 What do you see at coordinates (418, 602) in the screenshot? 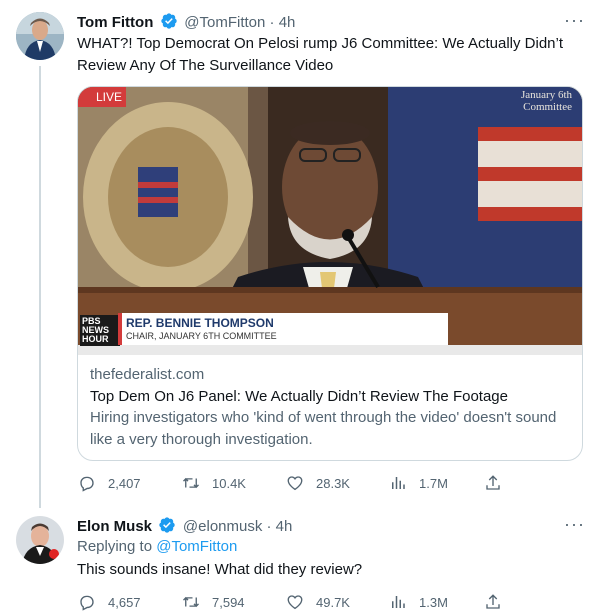
I see `views-button: 1.3M` at bounding box center [418, 602].